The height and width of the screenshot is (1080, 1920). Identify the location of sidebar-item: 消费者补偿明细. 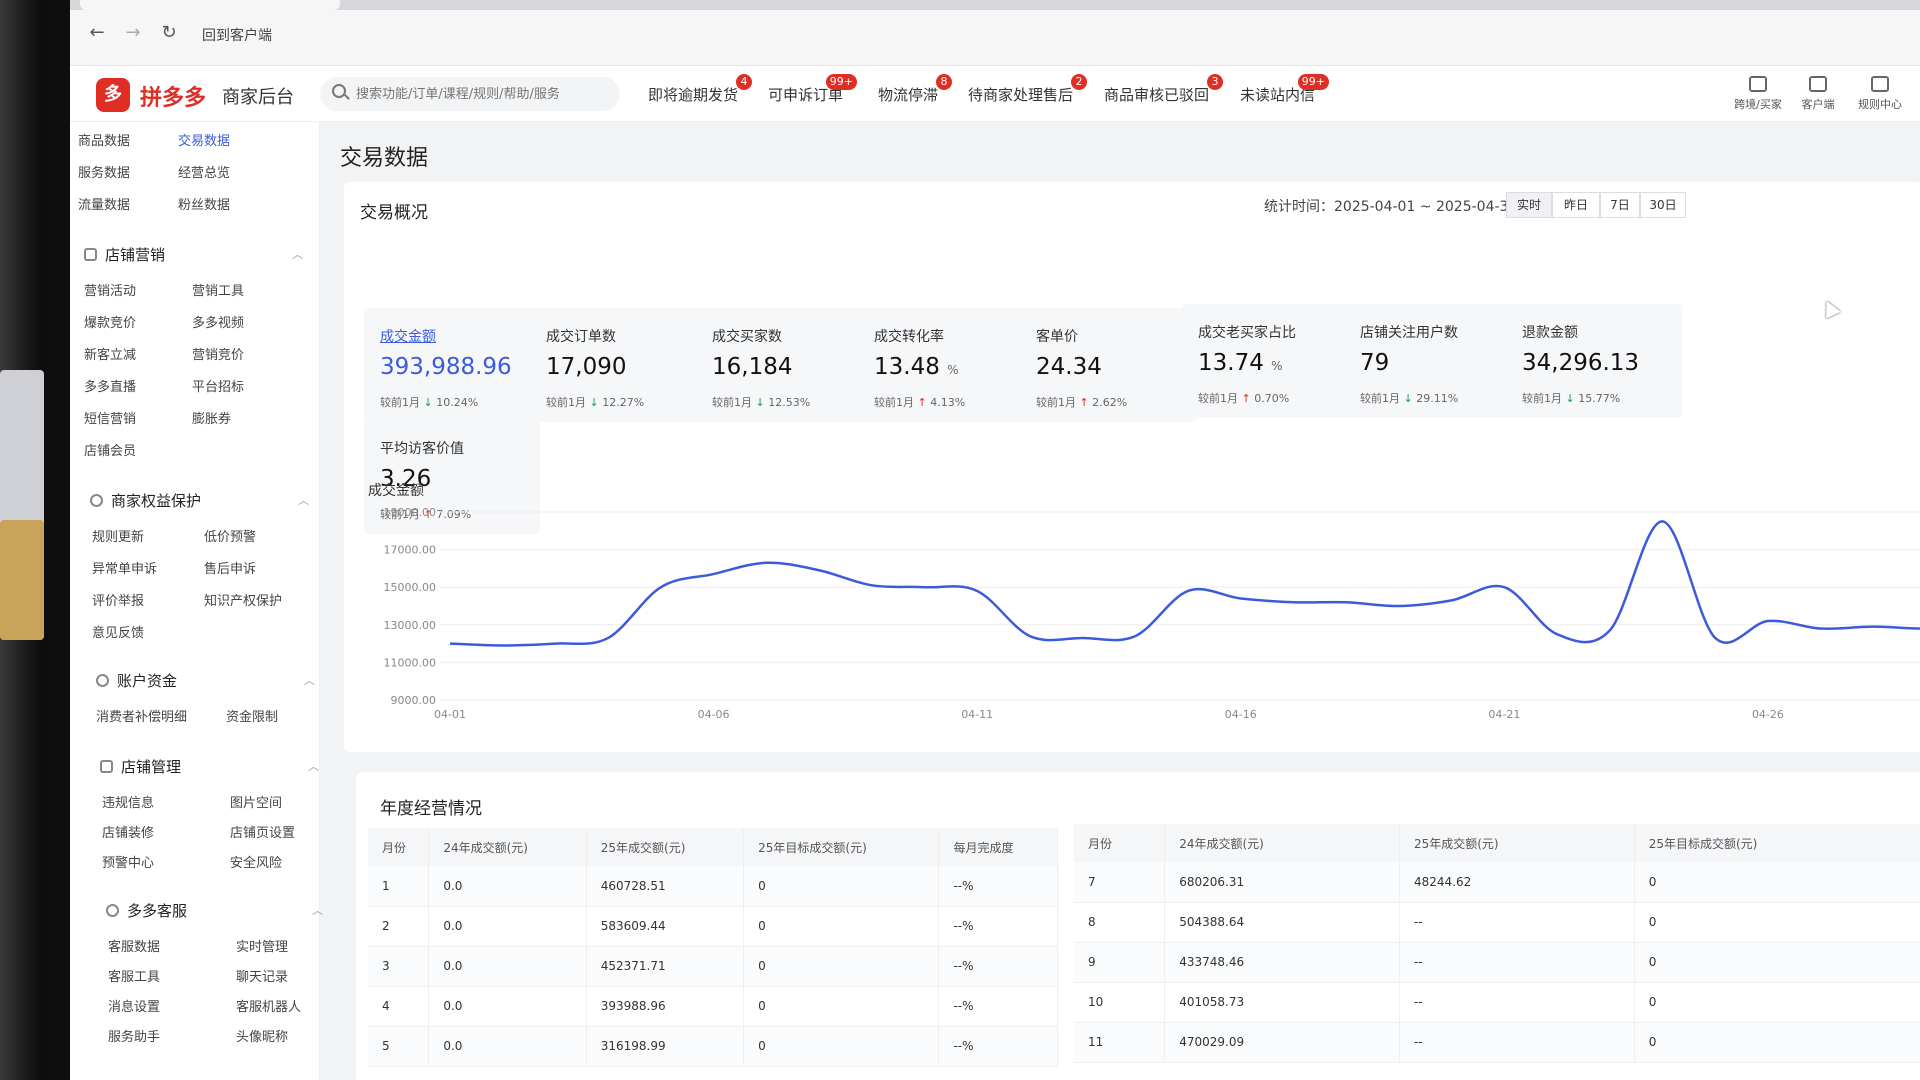
(141, 715).